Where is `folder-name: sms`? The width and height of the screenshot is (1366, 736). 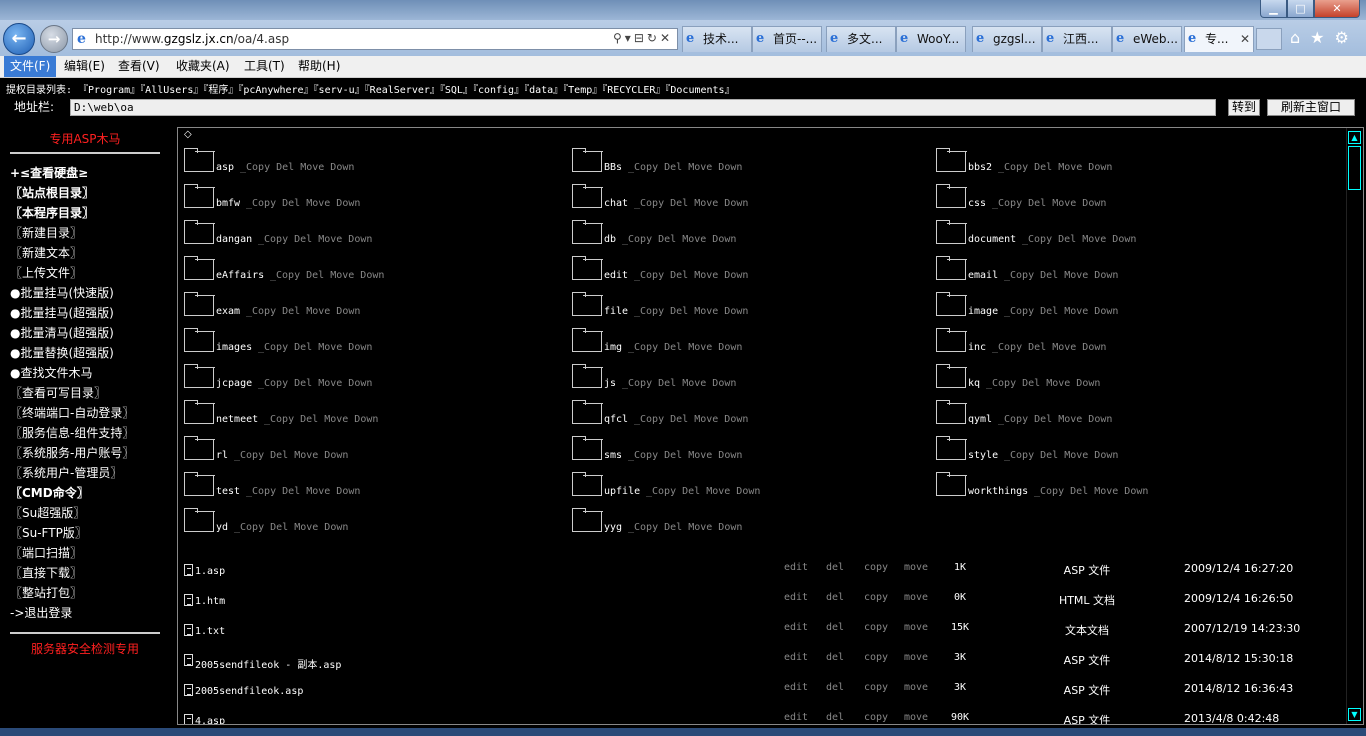
folder-name: sms is located at coordinates (613, 455).